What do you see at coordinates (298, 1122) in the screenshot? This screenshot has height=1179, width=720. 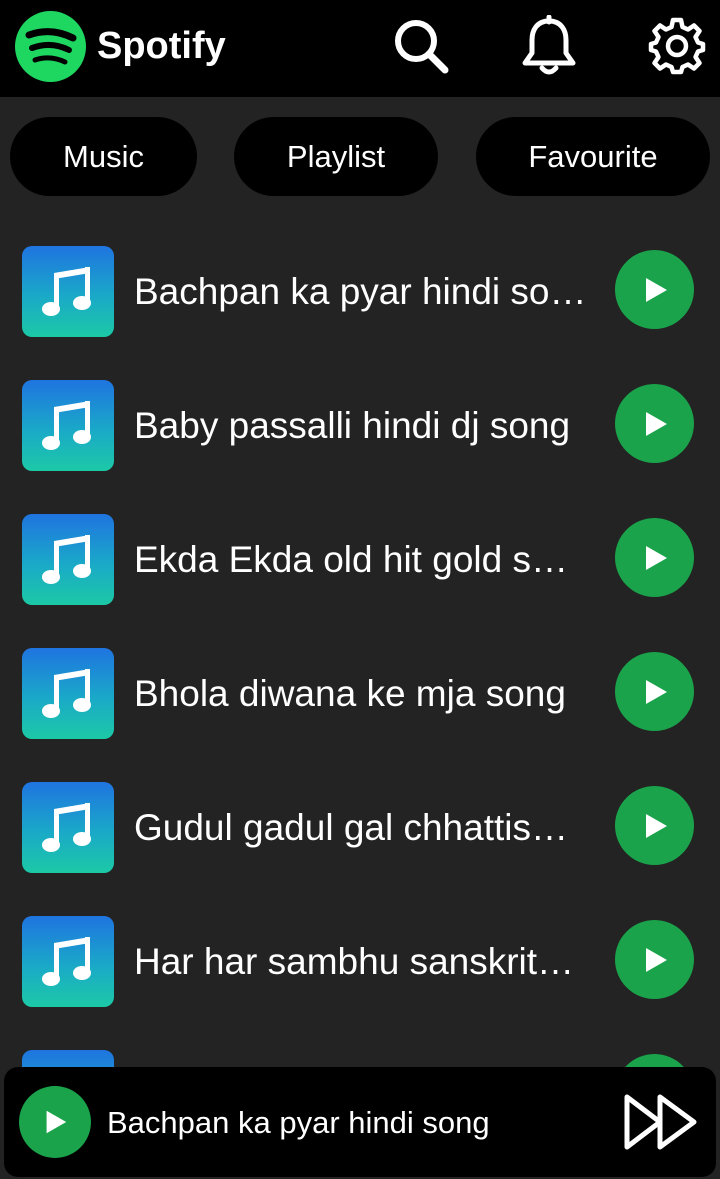 I see `now-playing-title: Bachpan ka pyar hindi song` at bounding box center [298, 1122].